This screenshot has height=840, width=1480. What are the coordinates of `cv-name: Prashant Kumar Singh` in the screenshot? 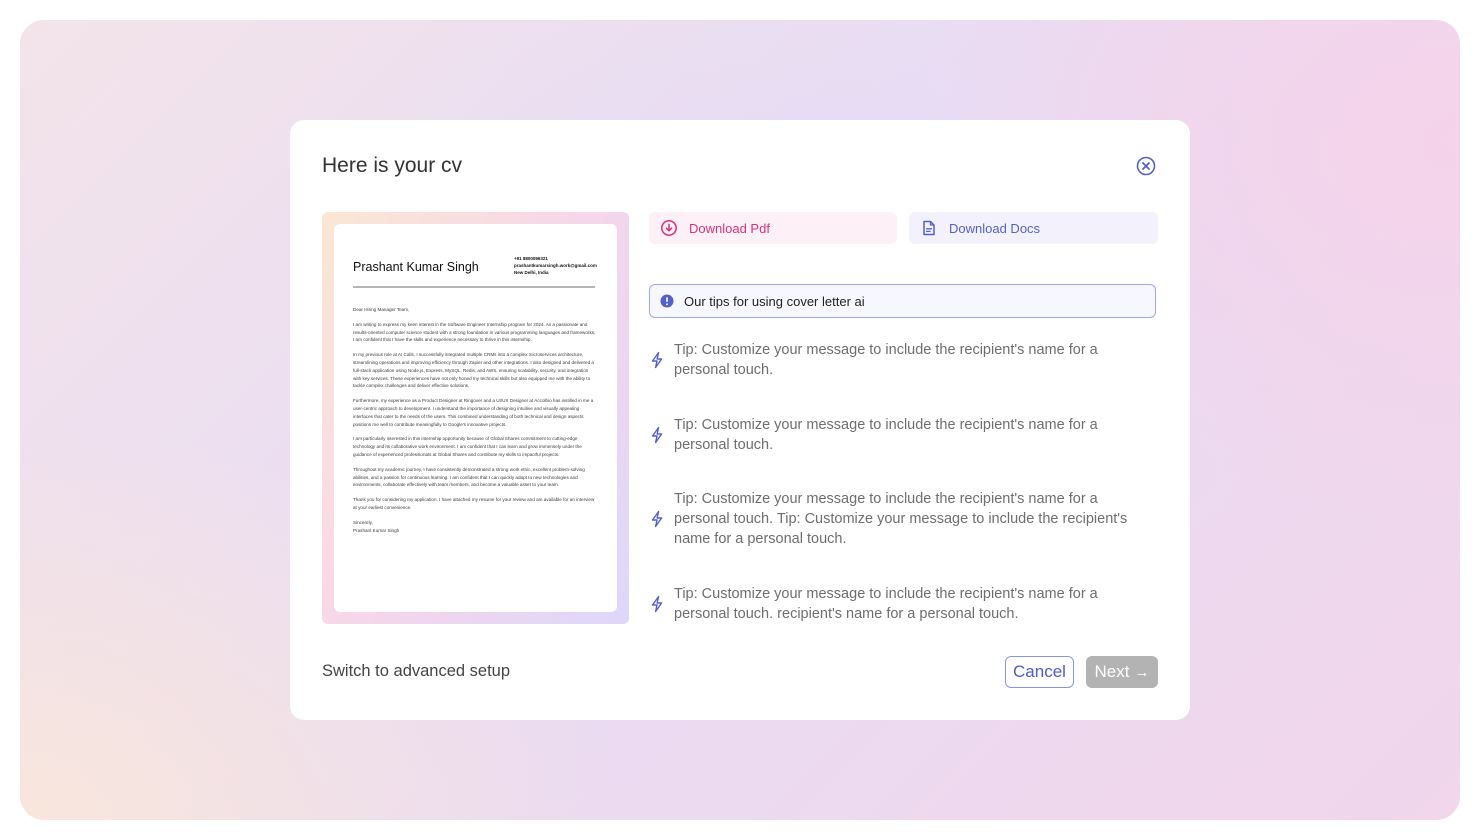 It's located at (416, 267).